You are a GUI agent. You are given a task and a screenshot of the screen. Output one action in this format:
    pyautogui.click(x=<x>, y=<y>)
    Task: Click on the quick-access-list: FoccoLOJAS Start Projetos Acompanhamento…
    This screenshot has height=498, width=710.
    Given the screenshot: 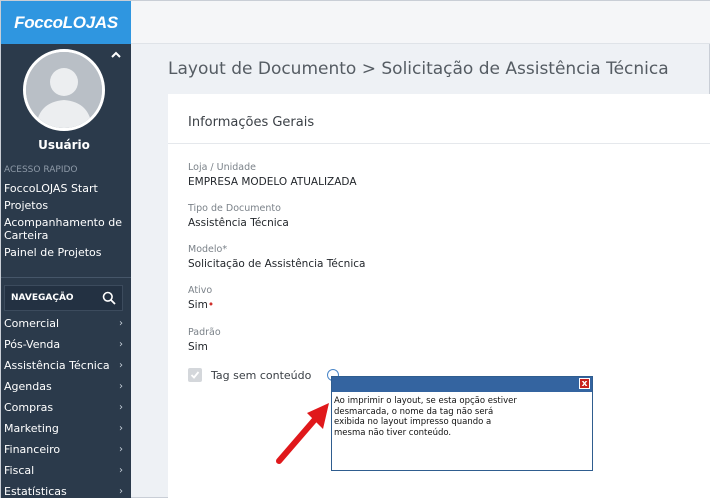 What is the action you would take?
    pyautogui.click(x=66, y=222)
    